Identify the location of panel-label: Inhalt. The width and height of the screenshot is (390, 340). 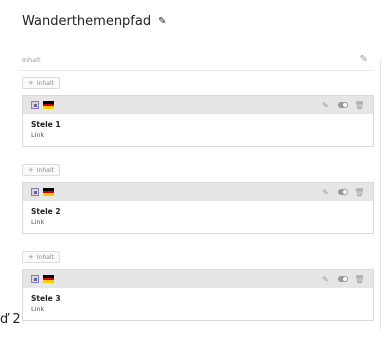
(31, 60).